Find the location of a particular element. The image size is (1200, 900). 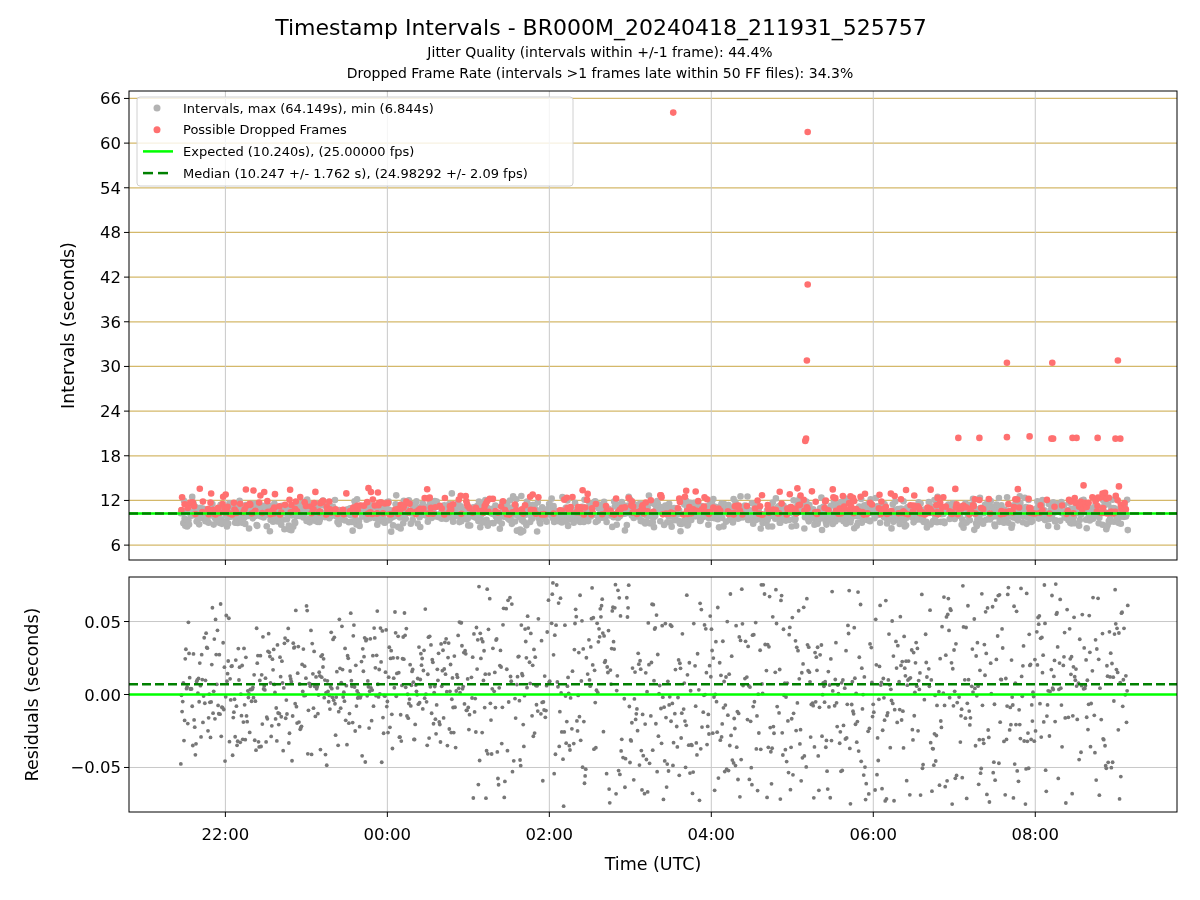

y-tick-label: 36 is located at coordinates (110, 322).